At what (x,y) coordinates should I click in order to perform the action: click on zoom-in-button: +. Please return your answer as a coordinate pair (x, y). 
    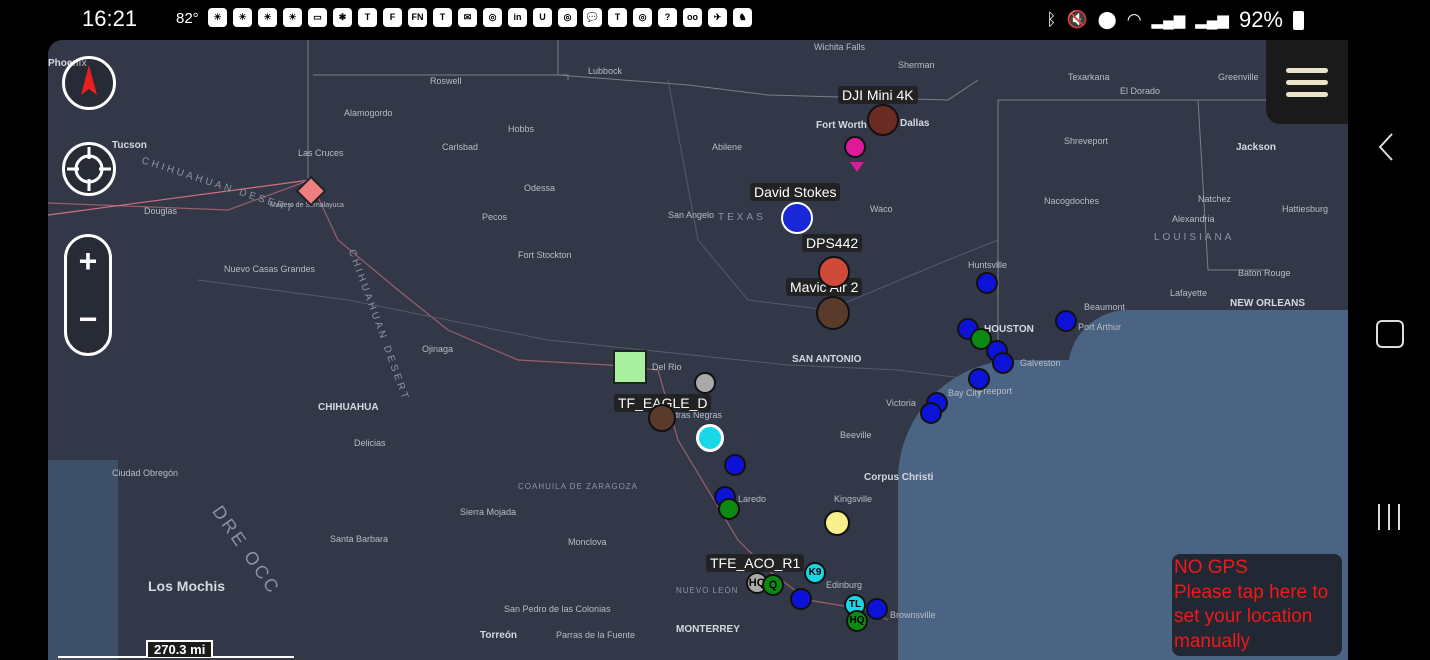
    Looking at the image, I should click on (88, 261).